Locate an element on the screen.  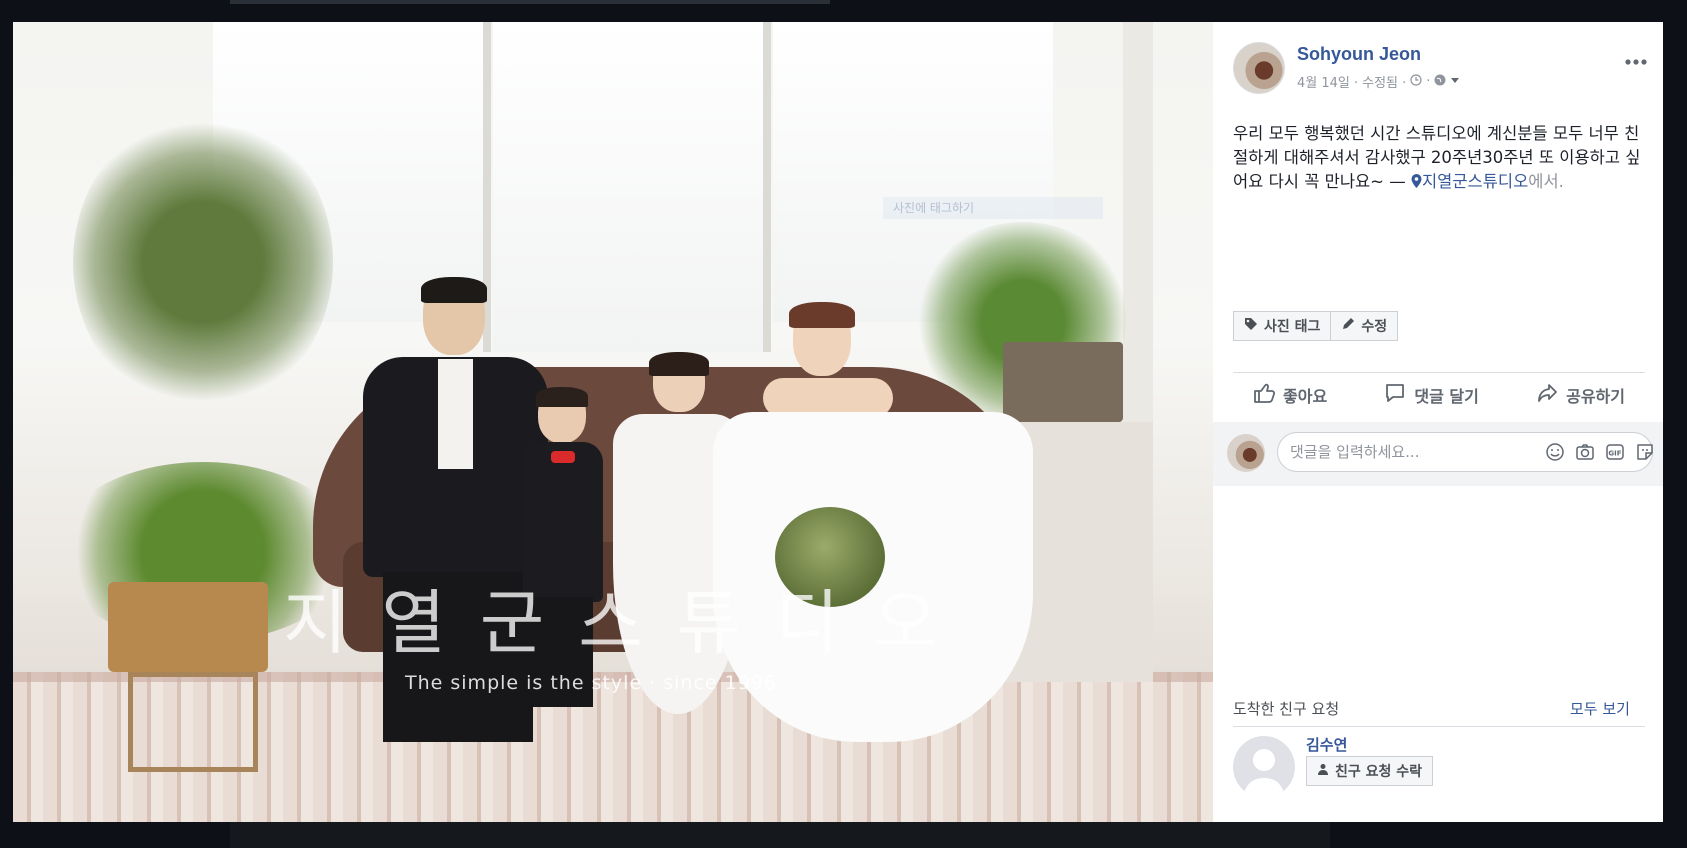
clock-icon is located at coordinates (1416, 81).